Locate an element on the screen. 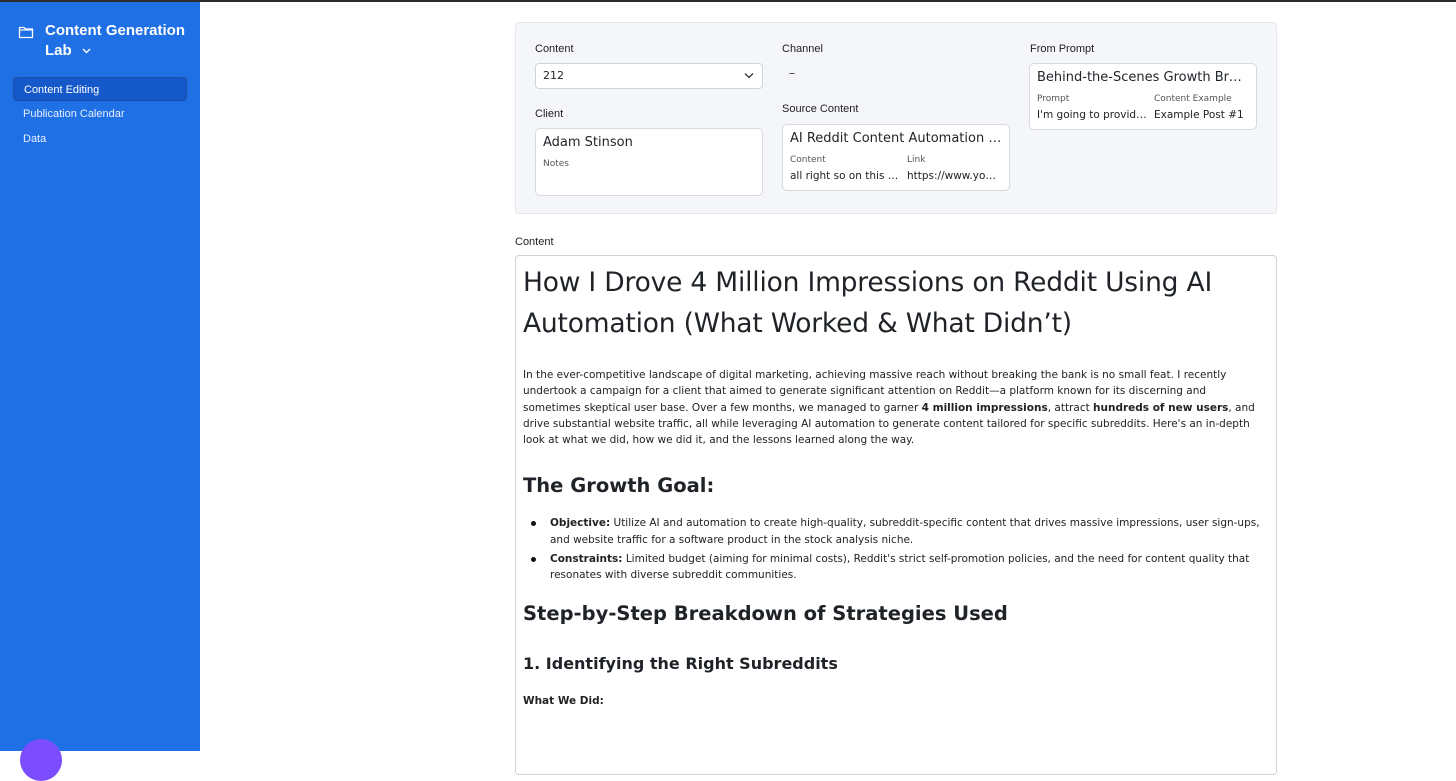 Image resolution: width=1456 pixels, height=781 pixels. content-select: 212 is located at coordinates (649, 76).